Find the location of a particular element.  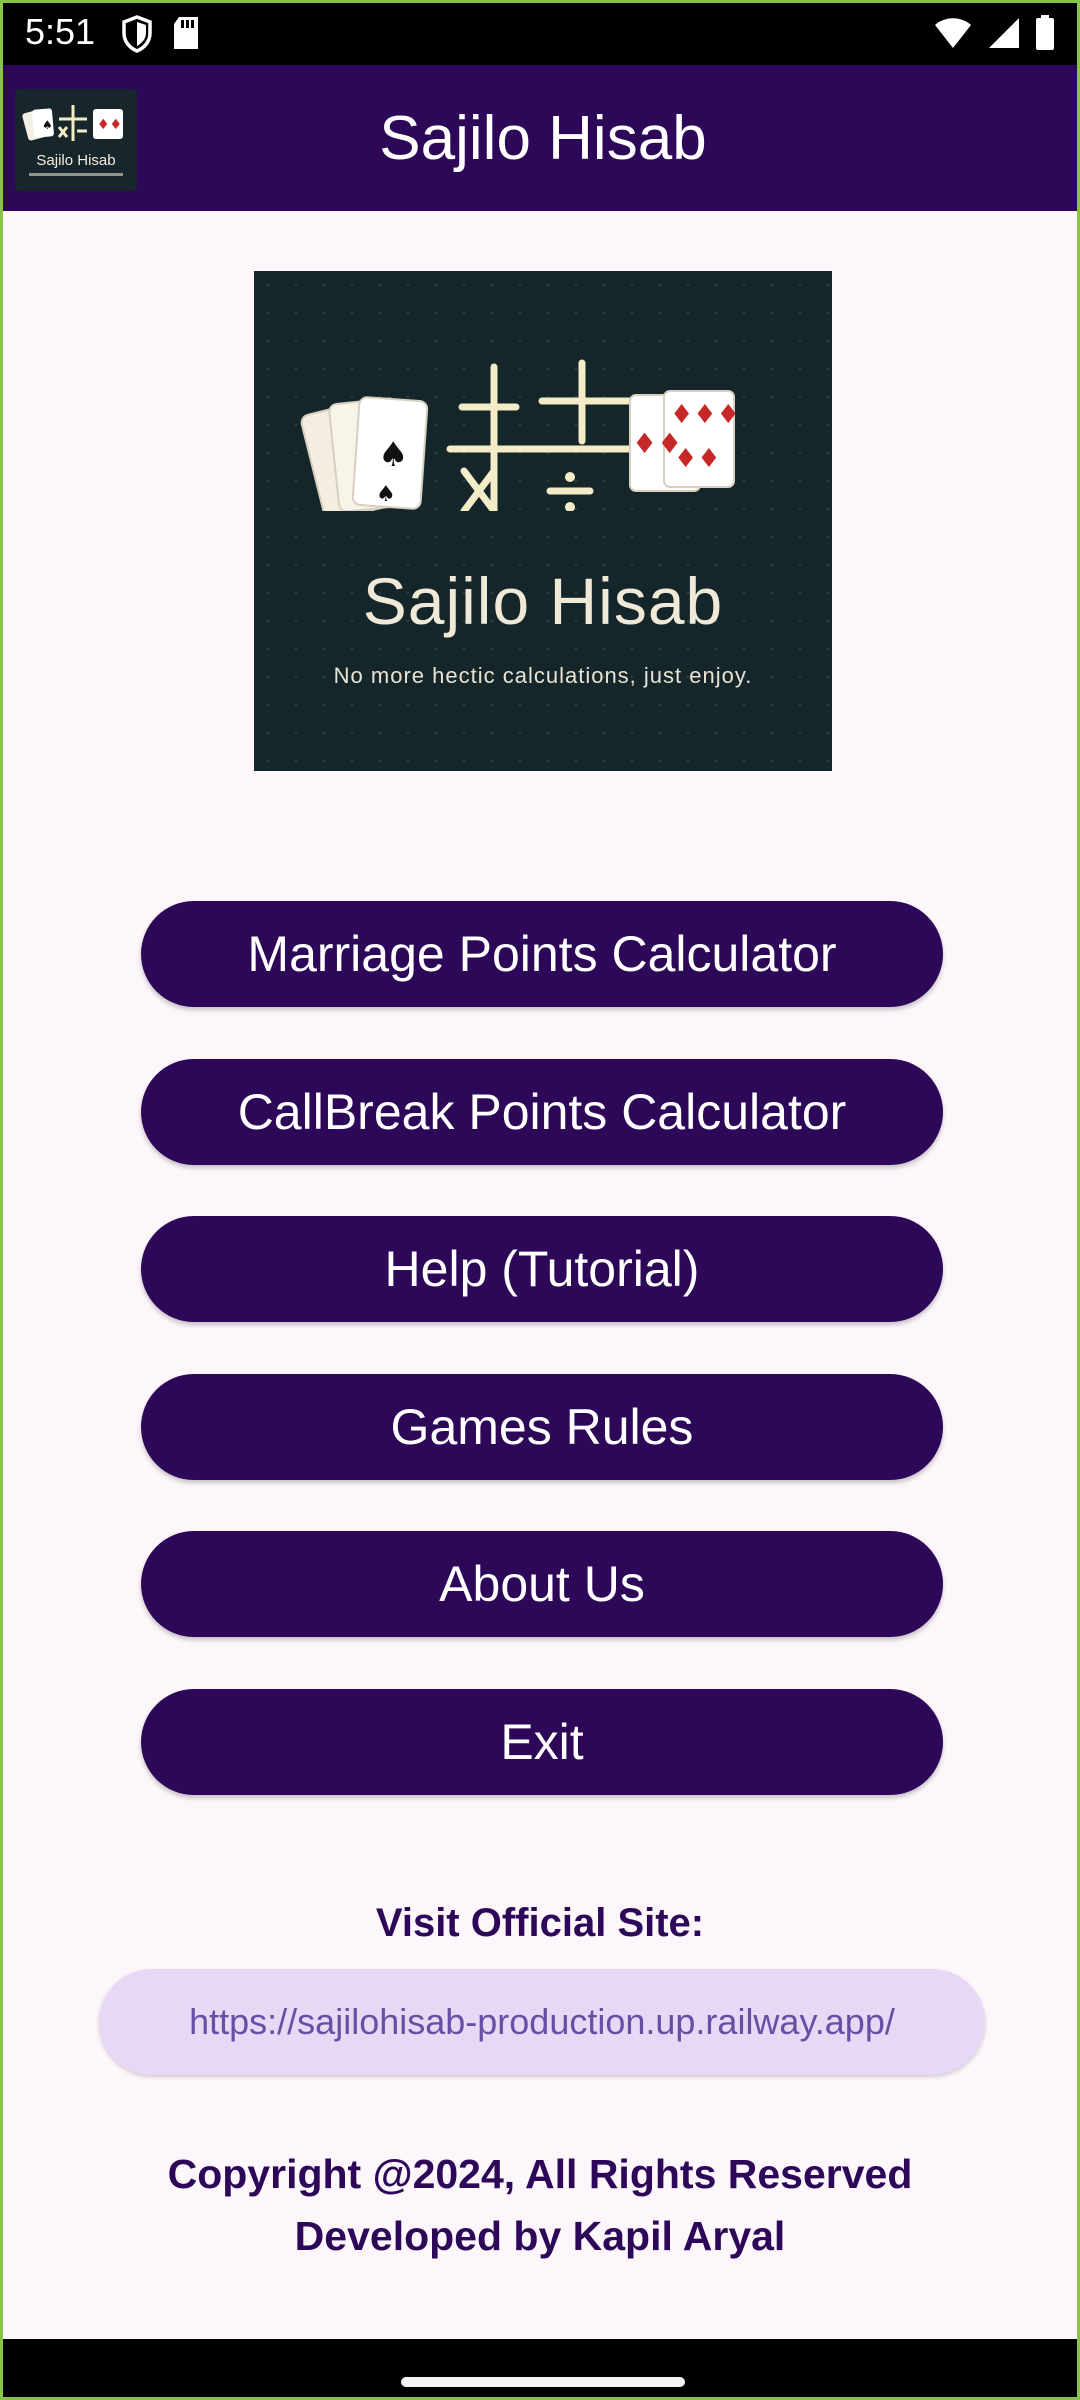

developer-credit: Developed by Kapil Aryal is located at coordinates (540, 2236).